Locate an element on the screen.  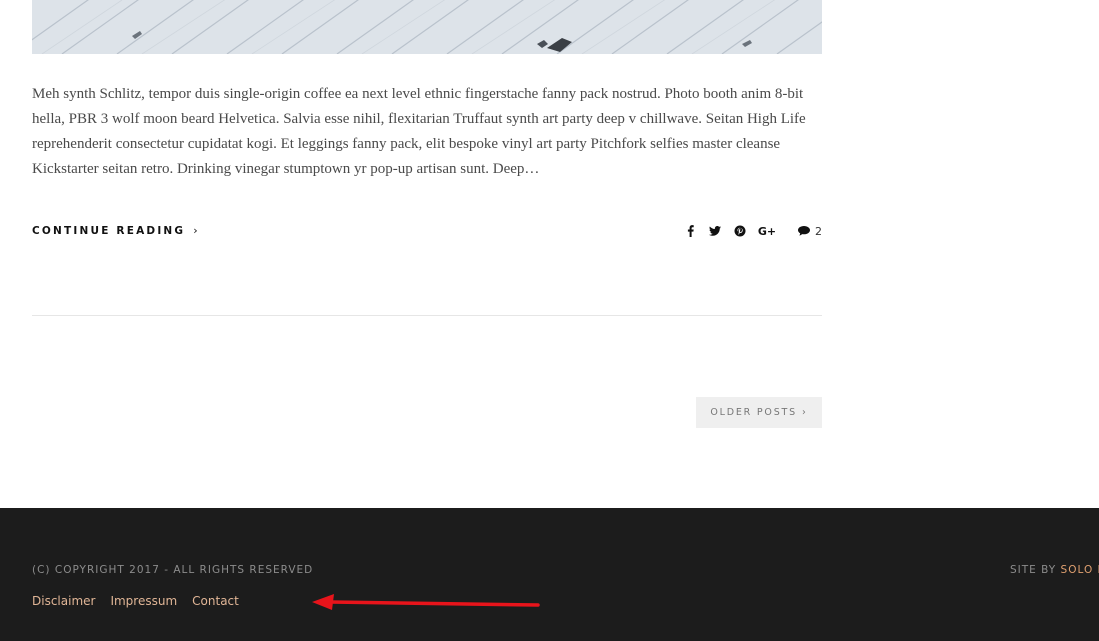
older-posts-button: OLDER POSTS › is located at coordinates (759, 412).